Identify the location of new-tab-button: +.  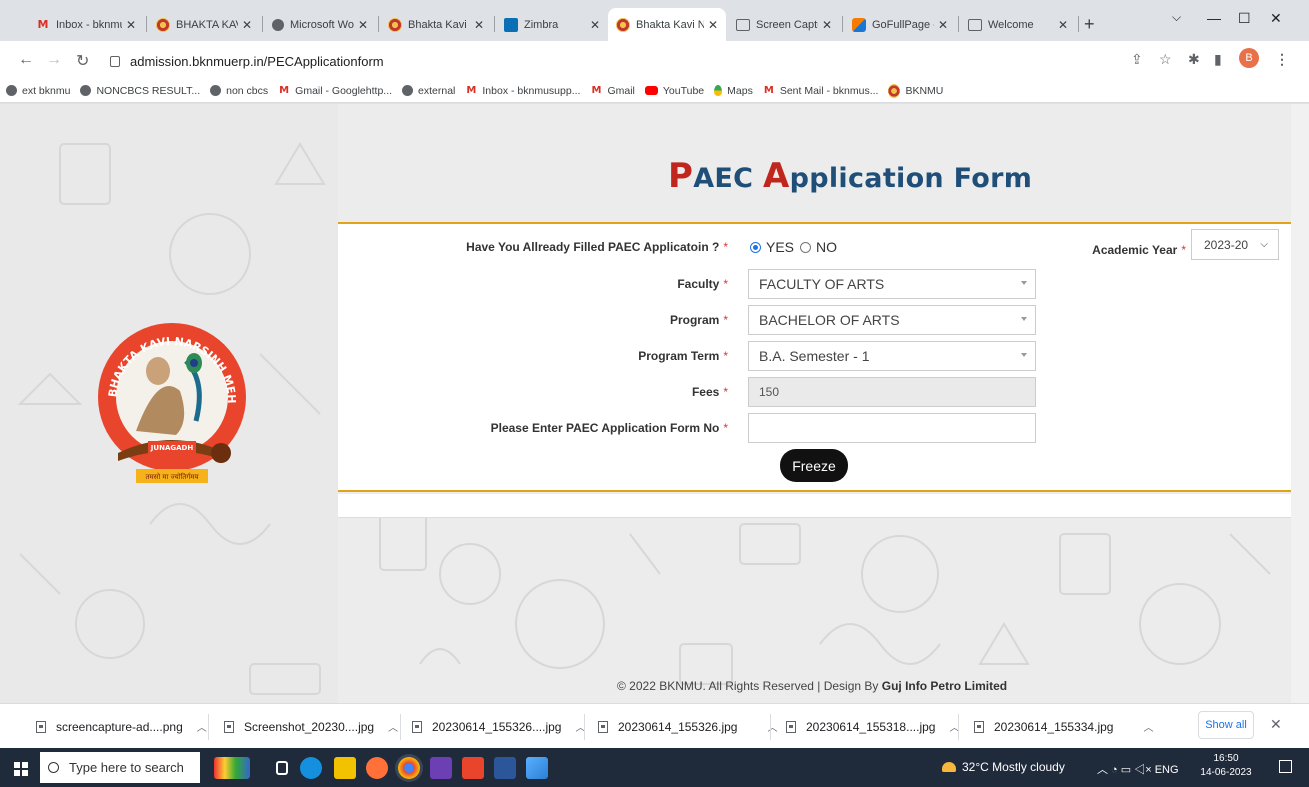
(1089, 24).